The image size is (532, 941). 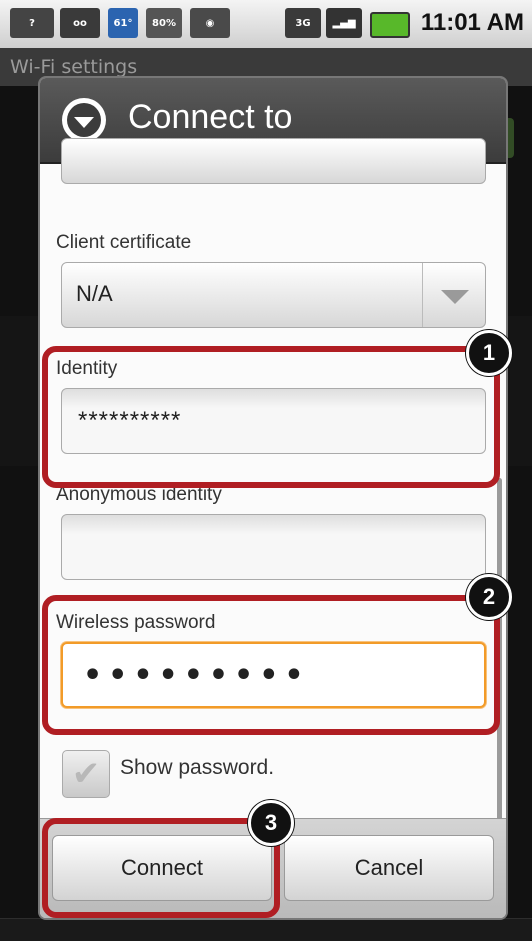 I want to click on client-certificate-label: Client certificate, so click(x=124, y=242).